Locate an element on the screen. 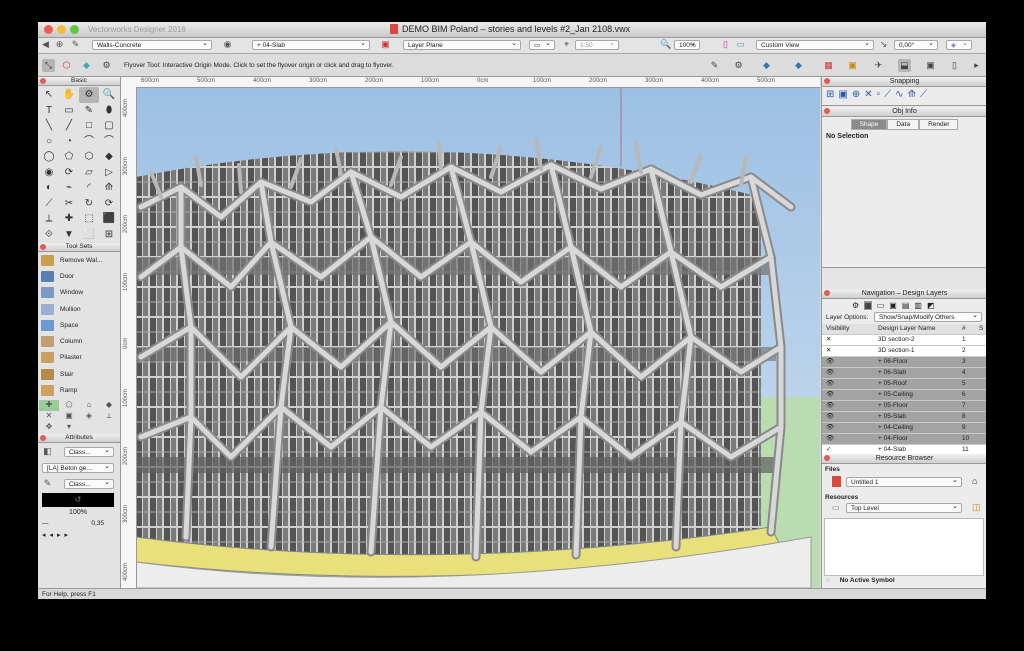  saved-views-icon: ▭ is located at coordinates (740, 44).